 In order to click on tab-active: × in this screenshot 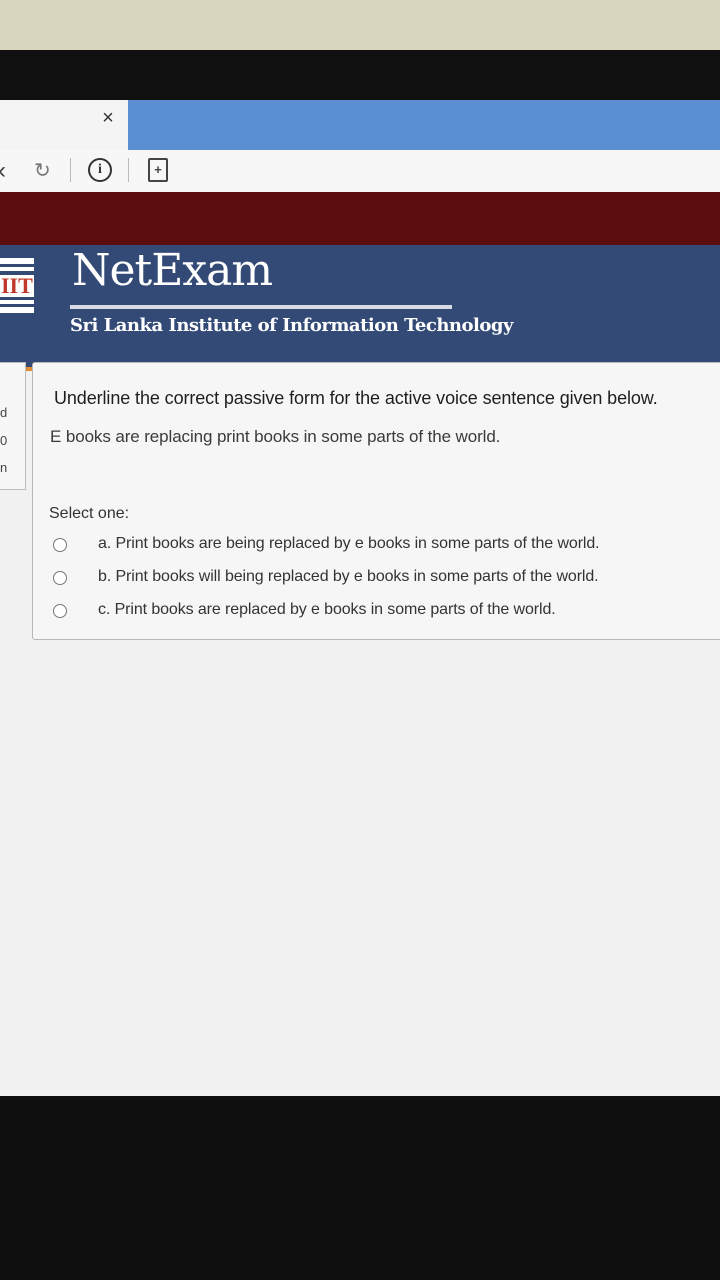, I will do `click(64, 125)`.